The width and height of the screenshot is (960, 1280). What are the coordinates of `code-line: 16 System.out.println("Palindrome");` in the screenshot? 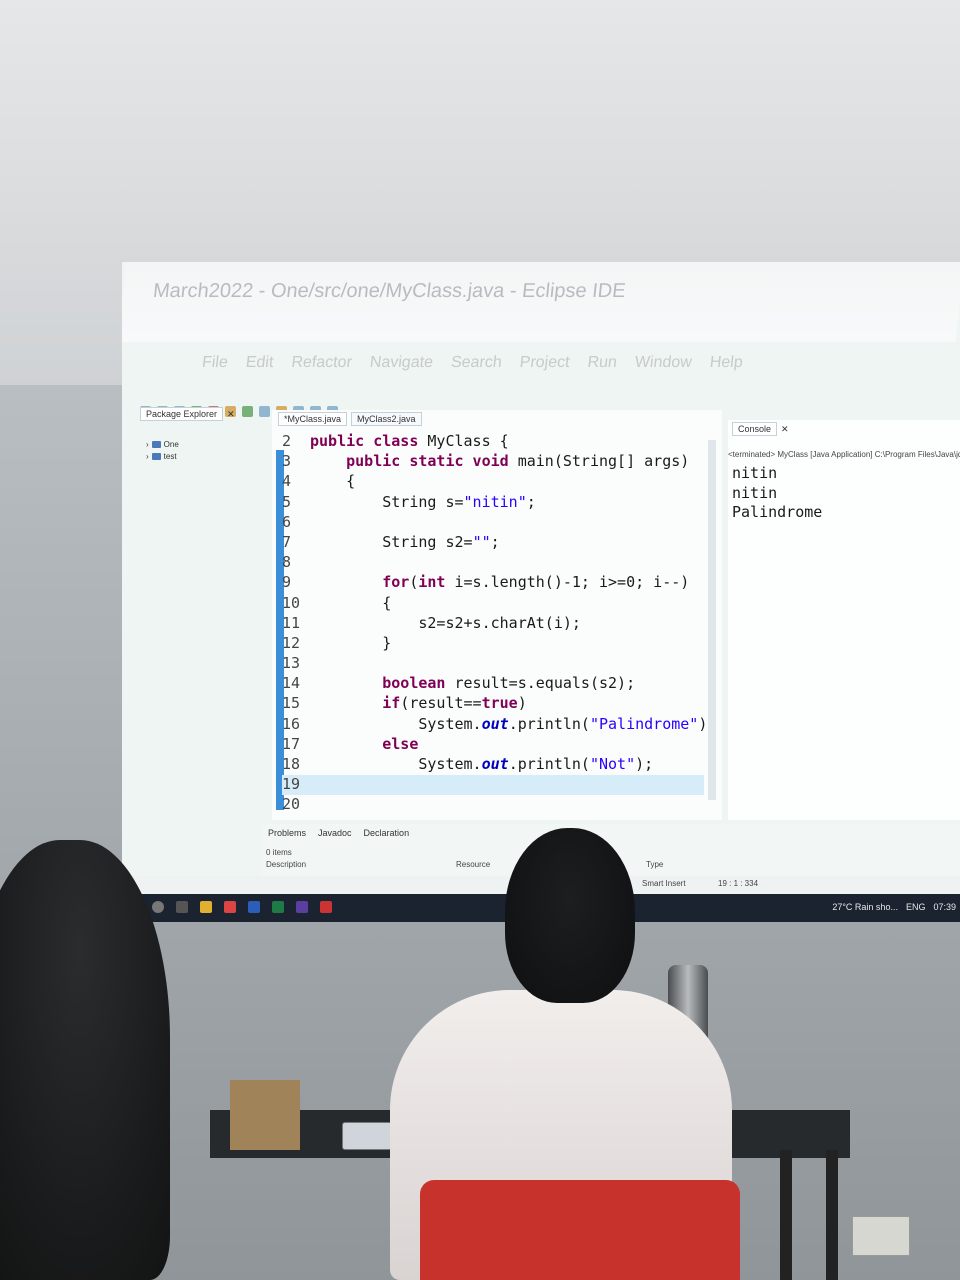 It's located at (499, 725).